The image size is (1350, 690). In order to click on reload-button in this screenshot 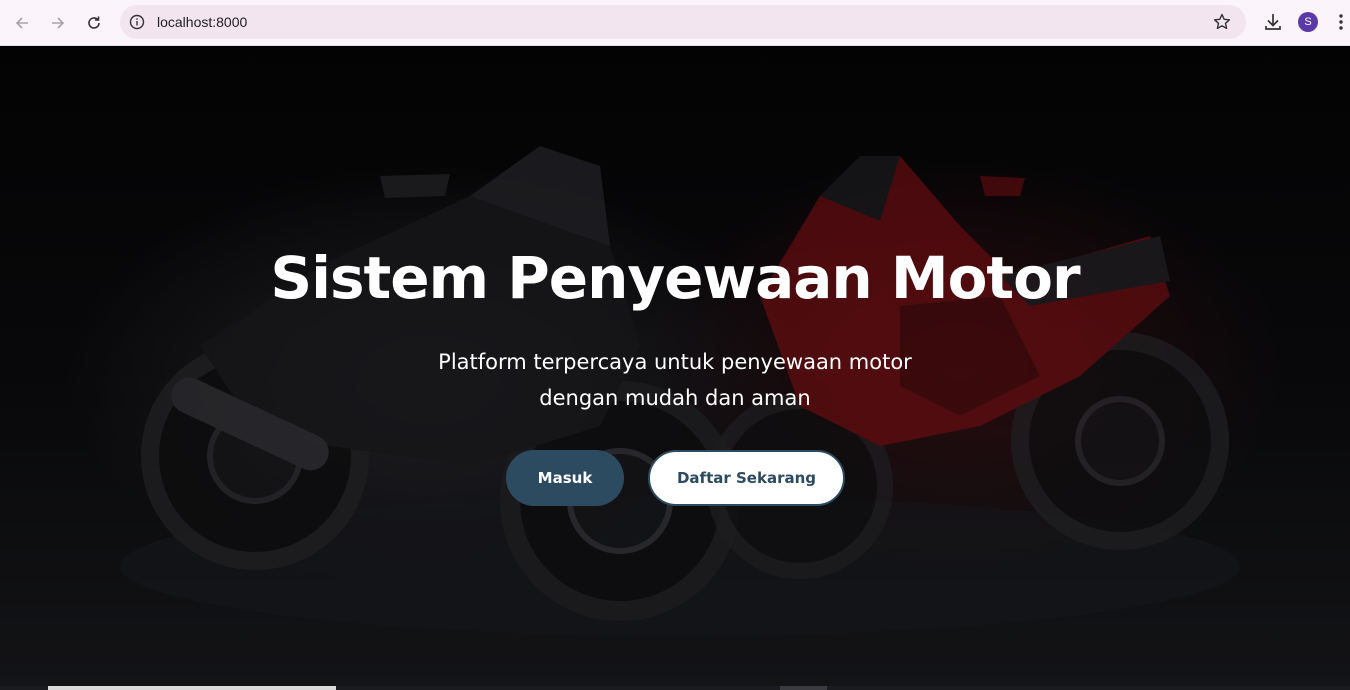, I will do `click(94, 23)`.